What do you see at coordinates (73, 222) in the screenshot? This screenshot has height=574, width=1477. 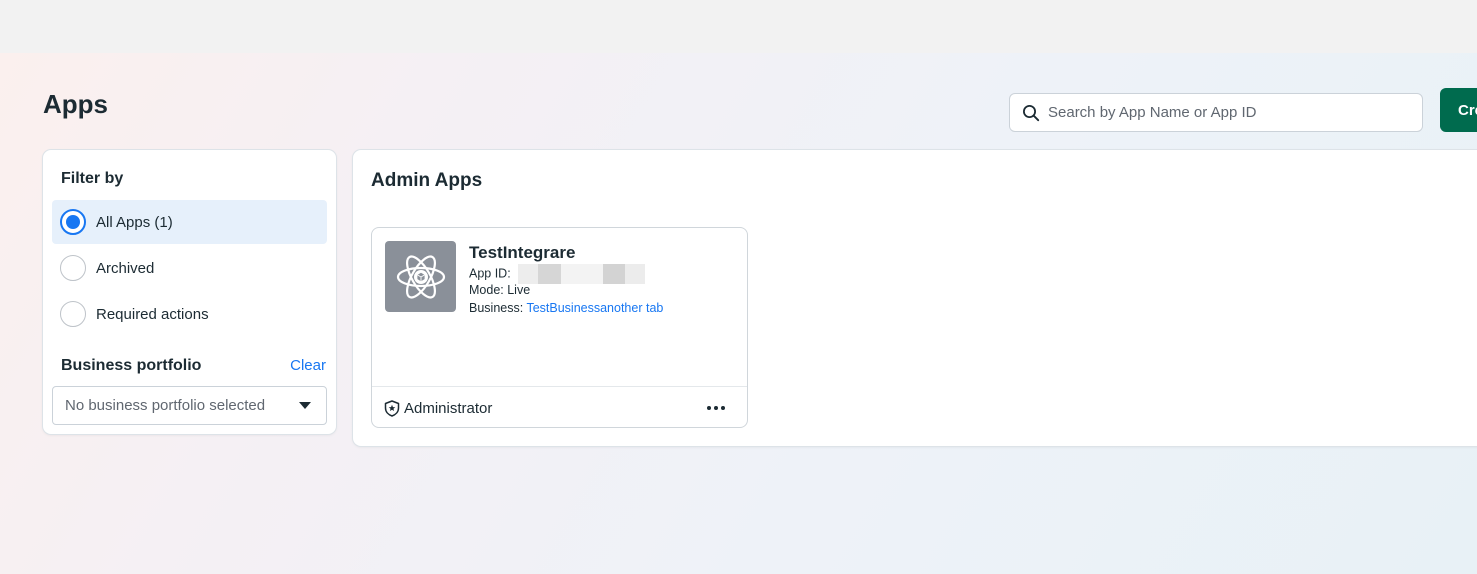 I see `radio-selected-icon` at bounding box center [73, 222].